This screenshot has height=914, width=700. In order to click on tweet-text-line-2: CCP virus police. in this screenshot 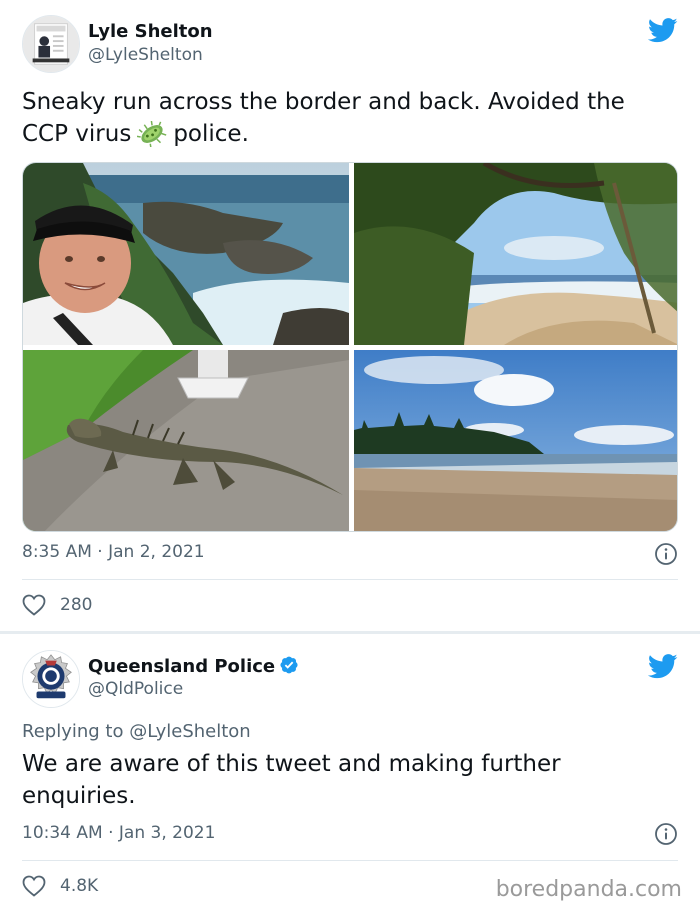, I will do `click(352, 134)`.